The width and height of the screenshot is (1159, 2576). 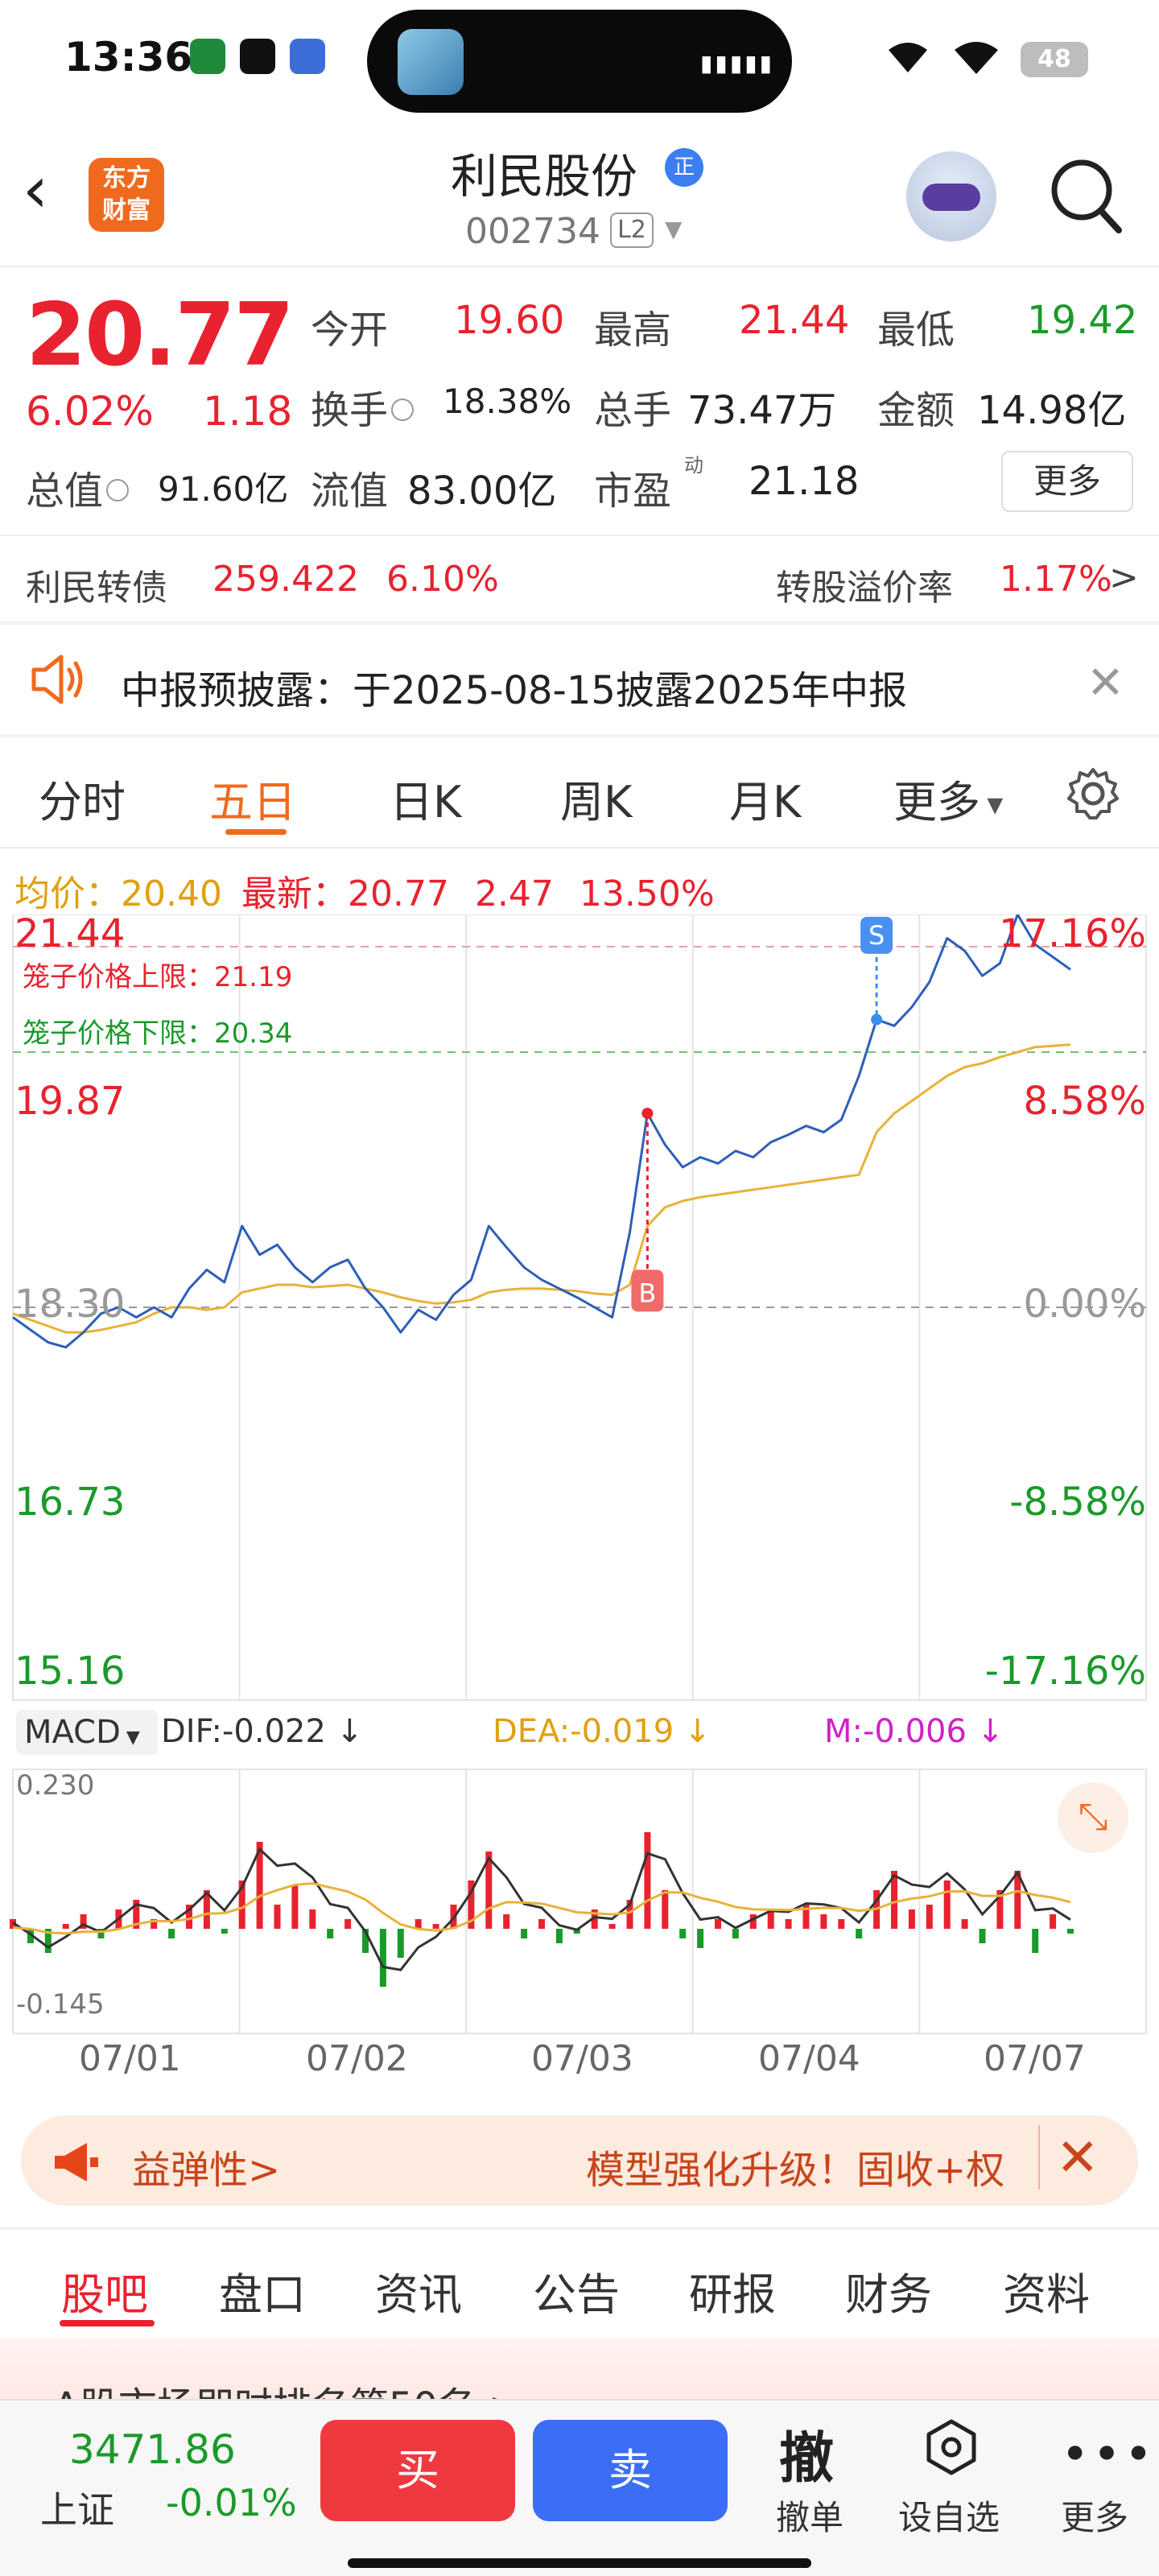 What do you see at coordinates (262, 2290) in the screenshot?
I see `tab-pankou: 盘口` at bounding box center [262, 2290].